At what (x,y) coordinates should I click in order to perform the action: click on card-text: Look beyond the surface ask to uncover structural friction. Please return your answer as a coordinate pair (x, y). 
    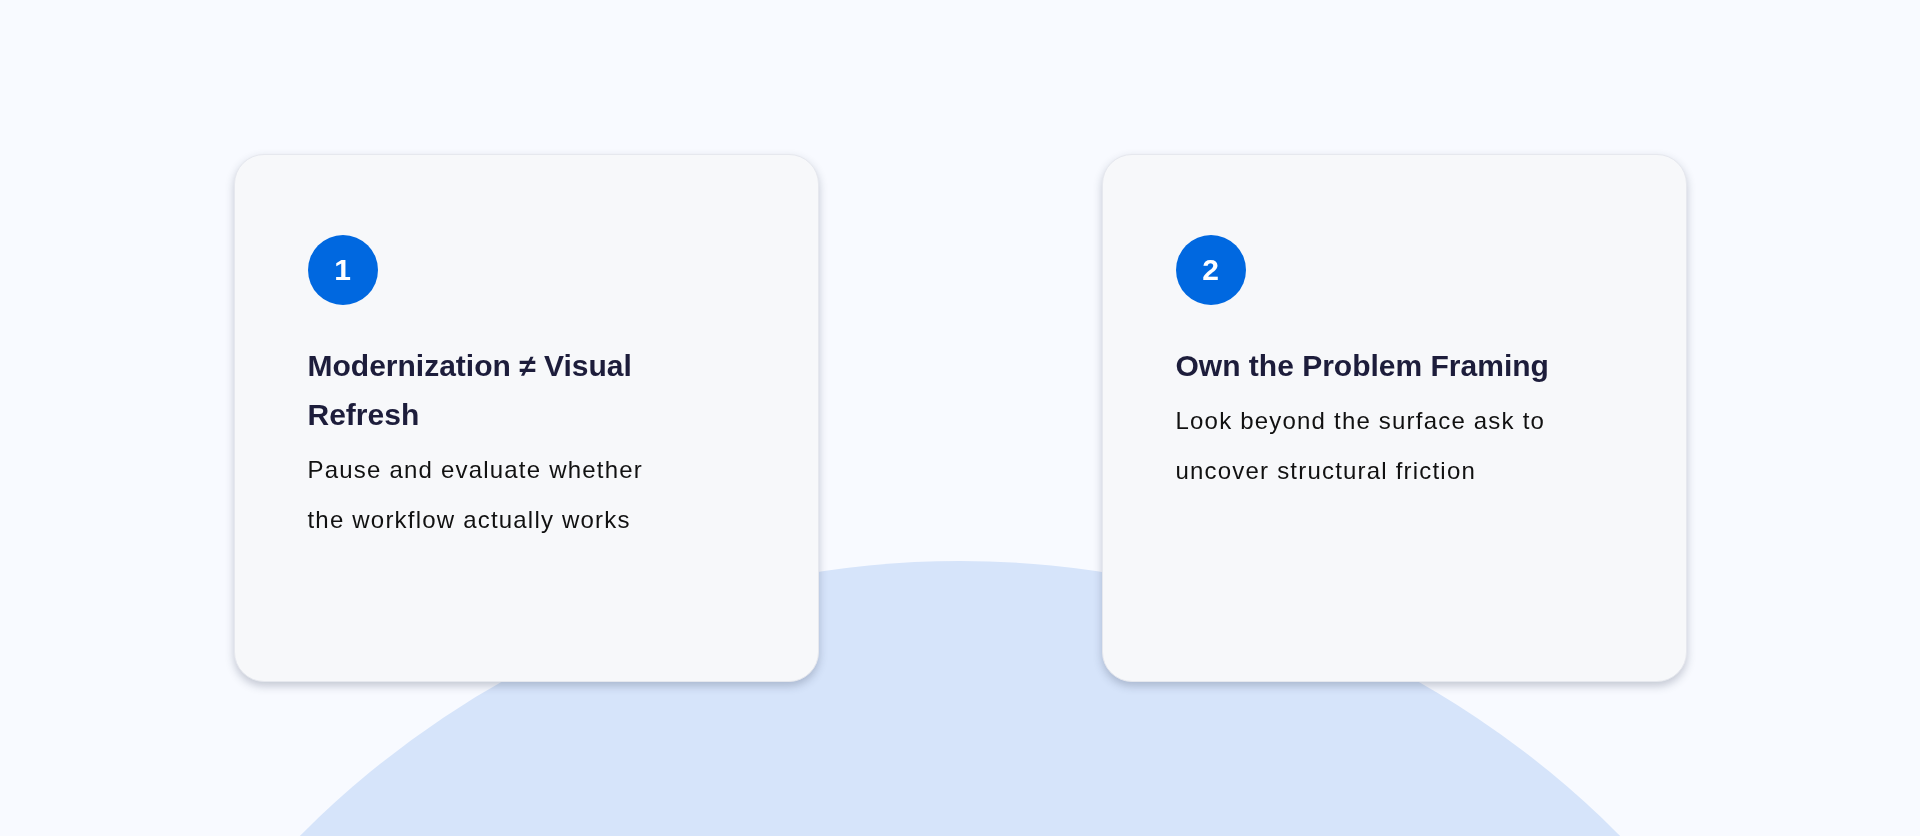
    Looking at the image, I should click on (1361, 446).